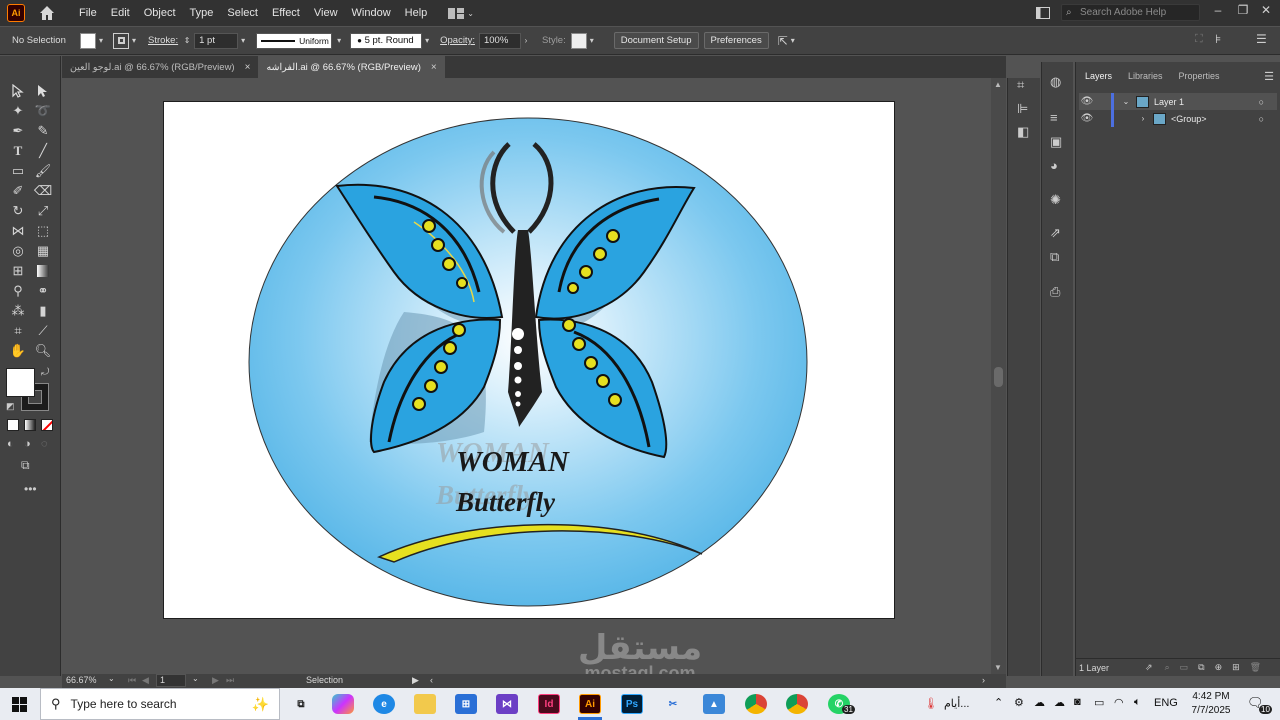  What do you see at coordinates (215, 680) in the screenshot?
I see `next-artboard-icon: ▶` at bounding box center [215, 680].